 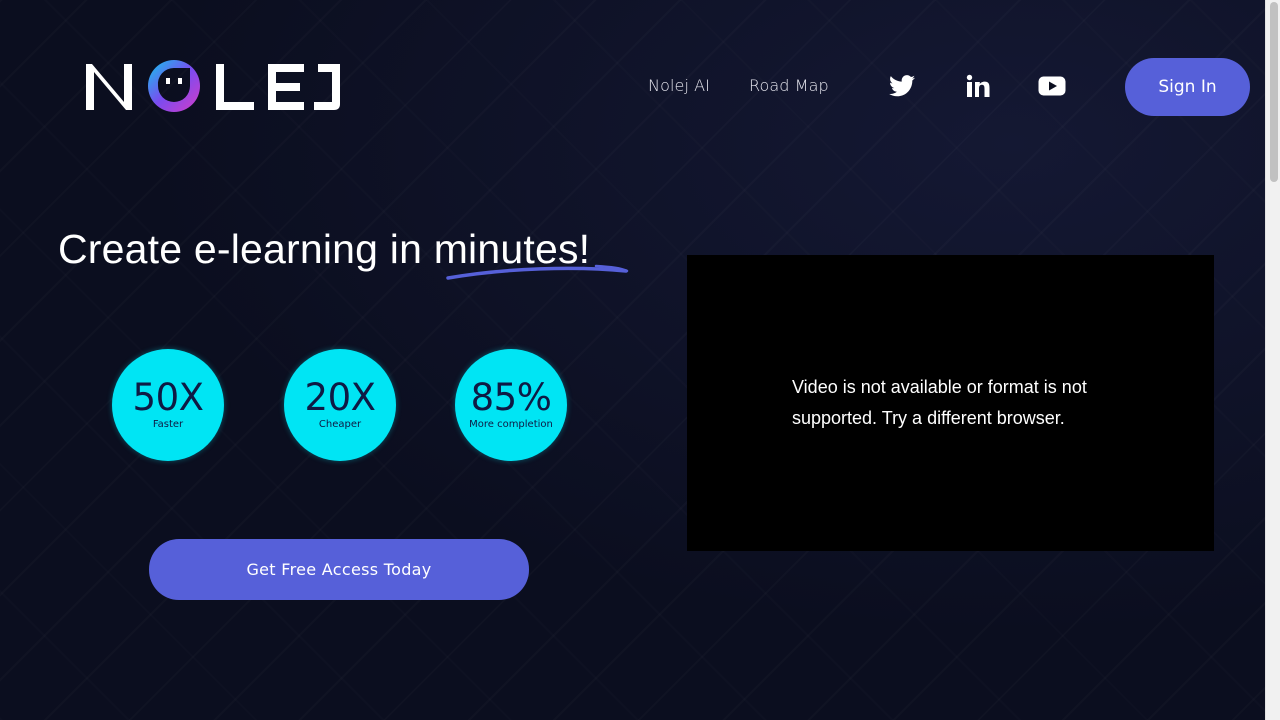 I want to click on page-scrollbar, so click(x=1272, y=360).